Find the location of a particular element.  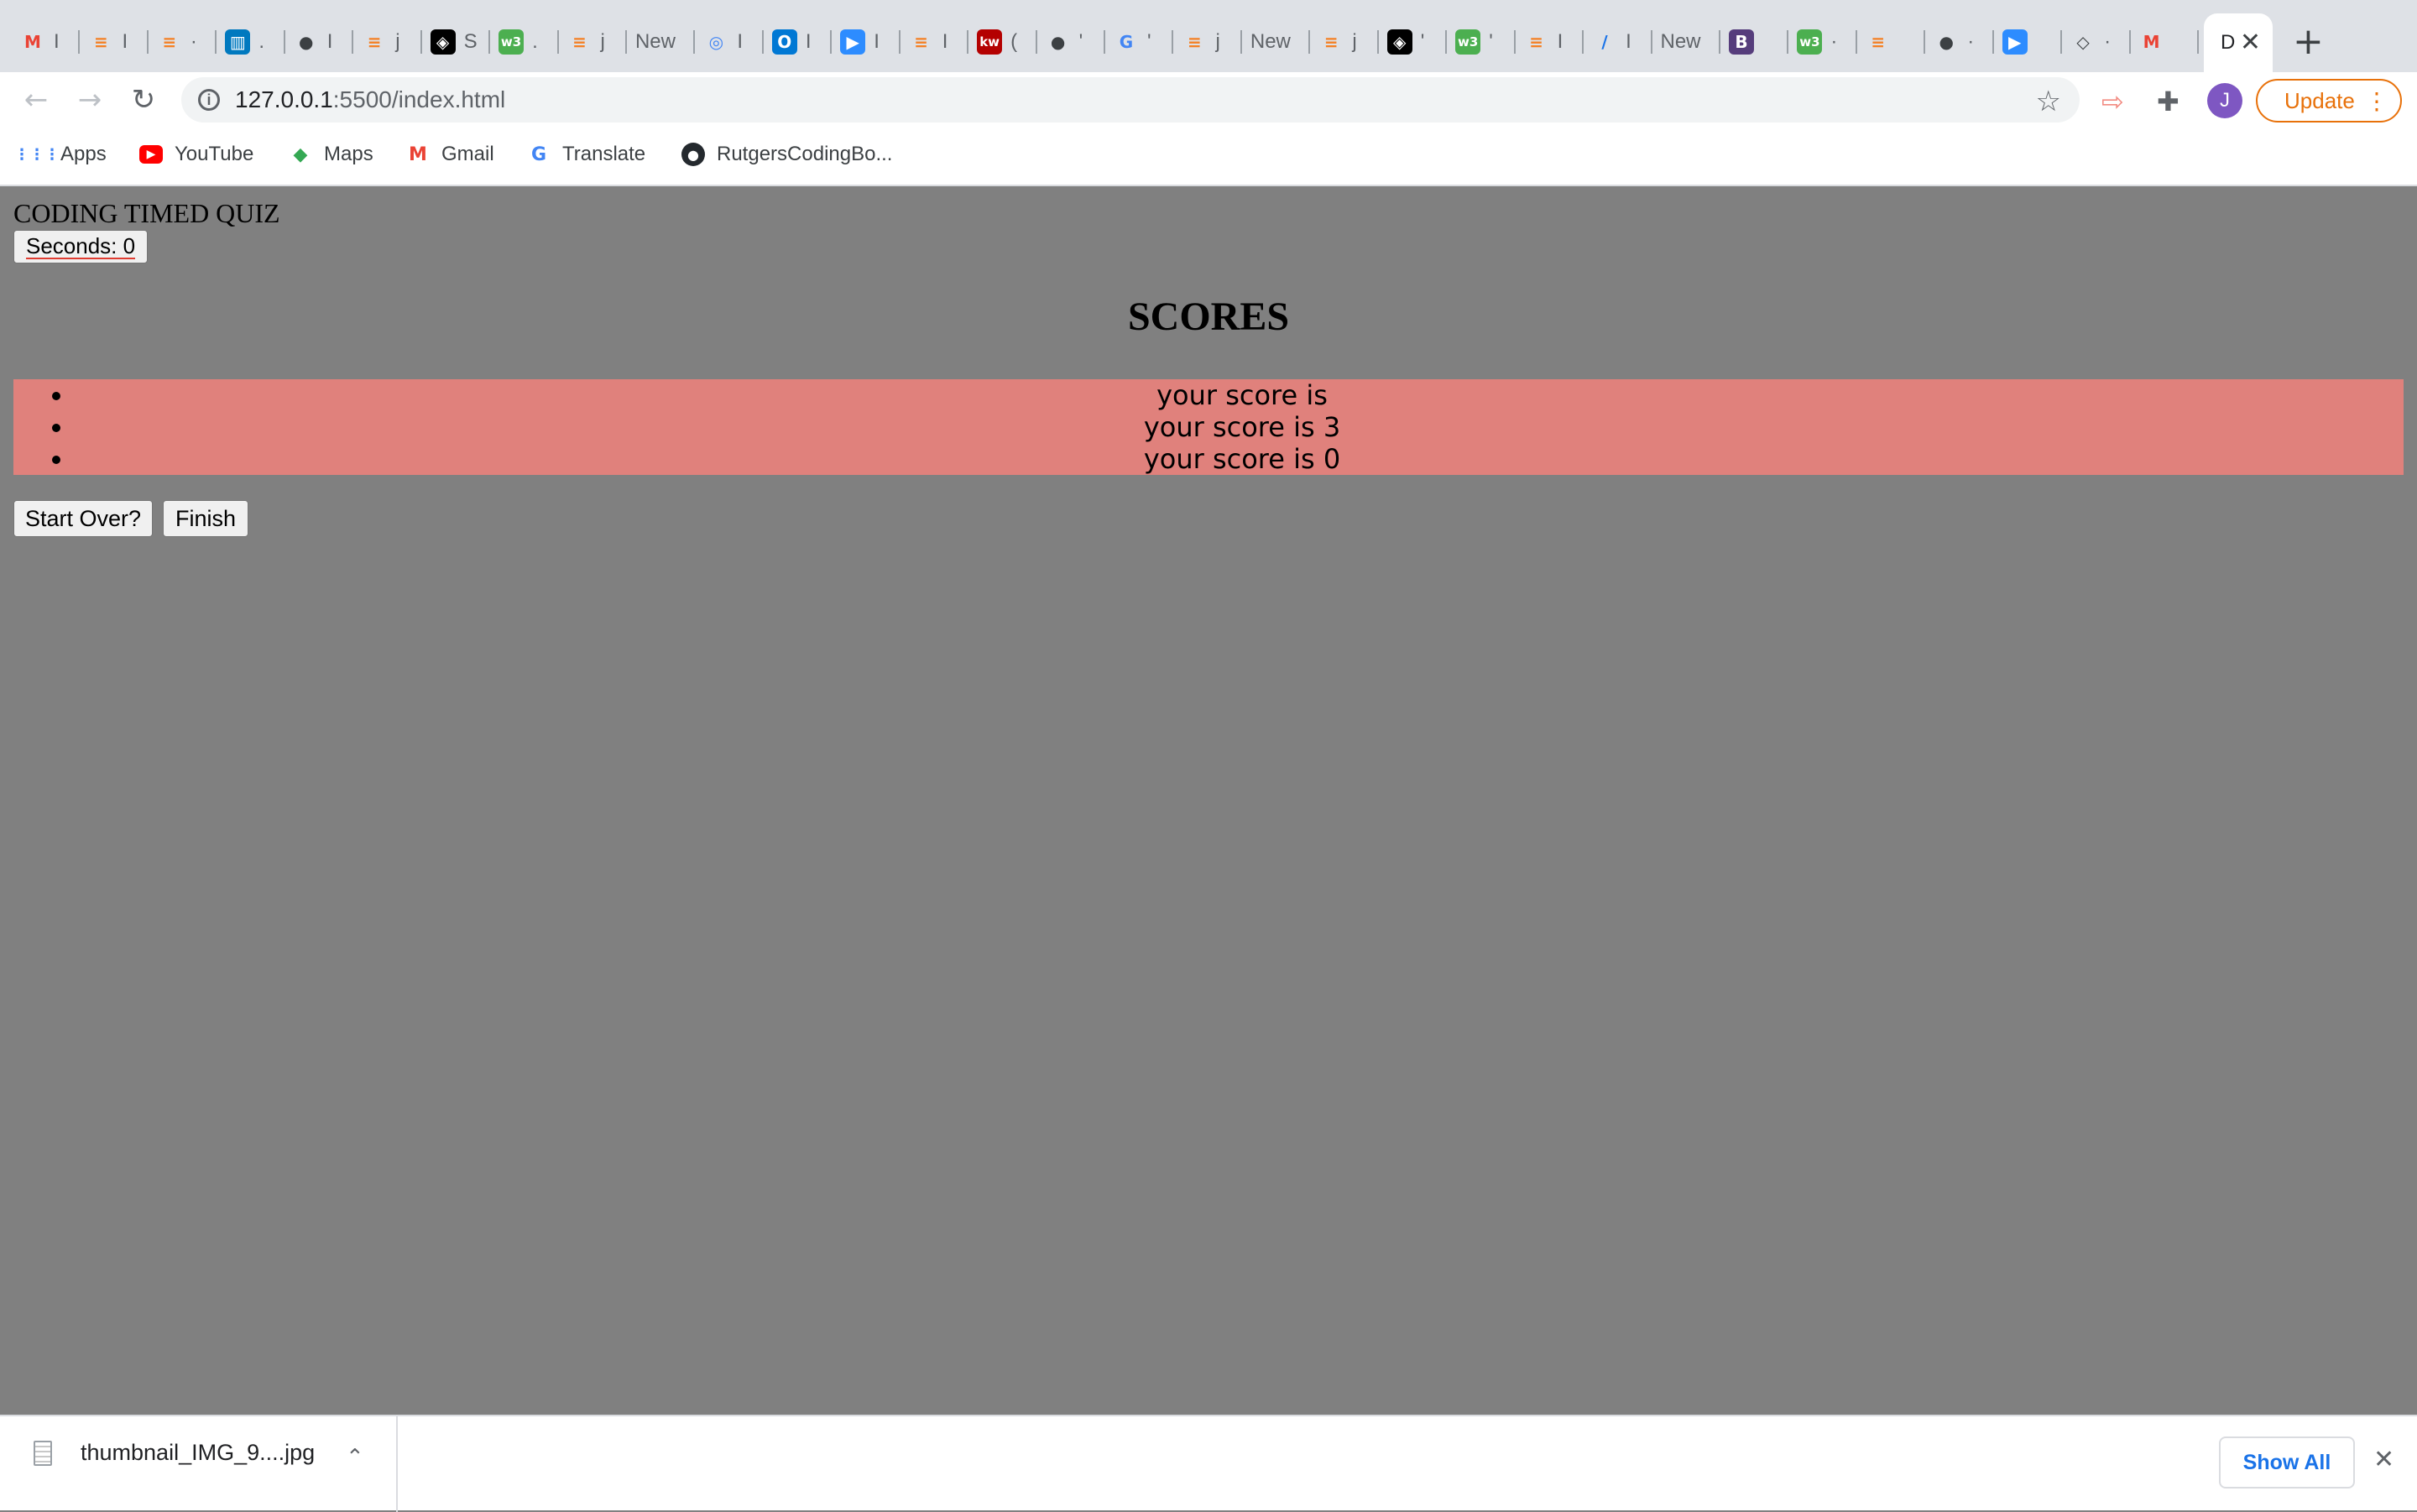

bookmark-apps: ⋮⋮⋮ Apps is located at coordinates (60, 154).